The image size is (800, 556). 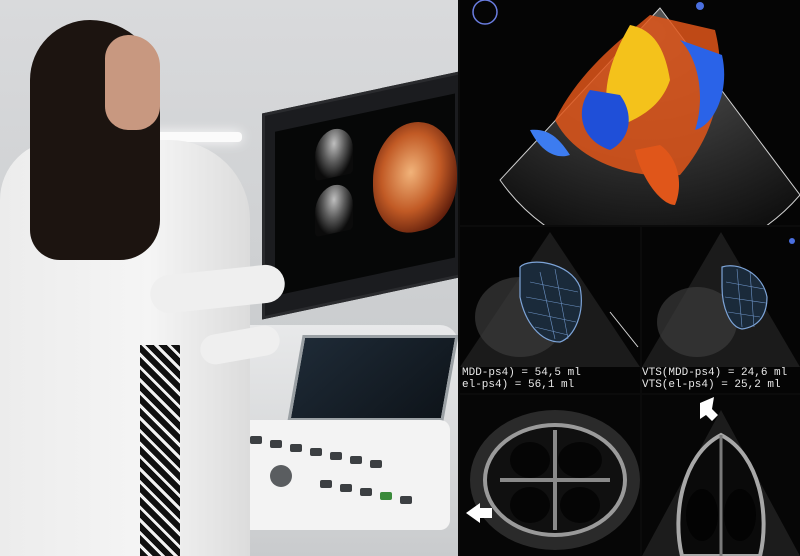 I want to click on lv-volume-readout: MDD-ps4) = 54,5 ml el-ps4) = 56,1 ml, so click(x=521, y=379).